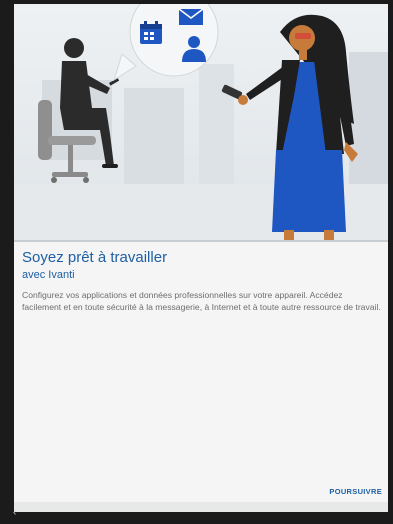  I want to click on page-title: Soyez prêt à travailler, so click(95, 257).